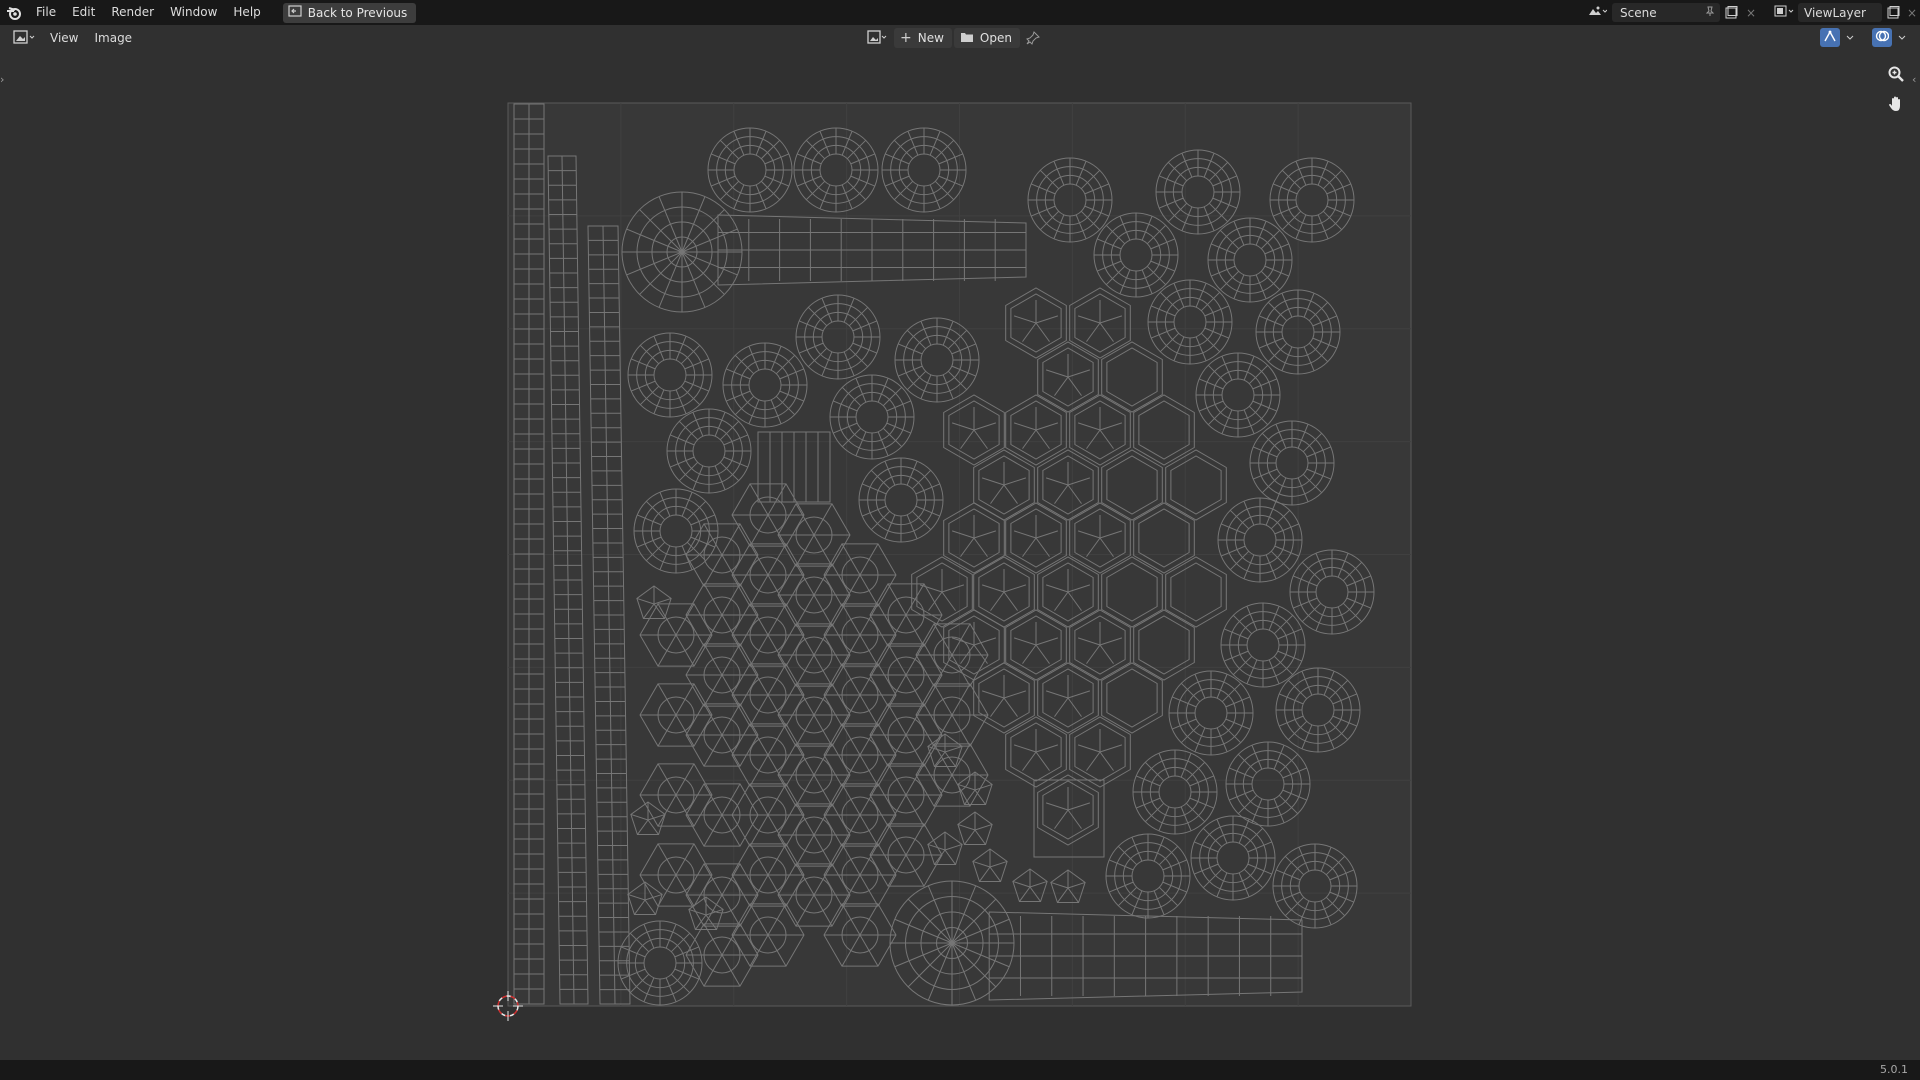 The image size is (1920, 1080). Describe the element at coordinates (1850, 37) in the screenshot. I see `uv-sync-dropdown-icon` at that location.